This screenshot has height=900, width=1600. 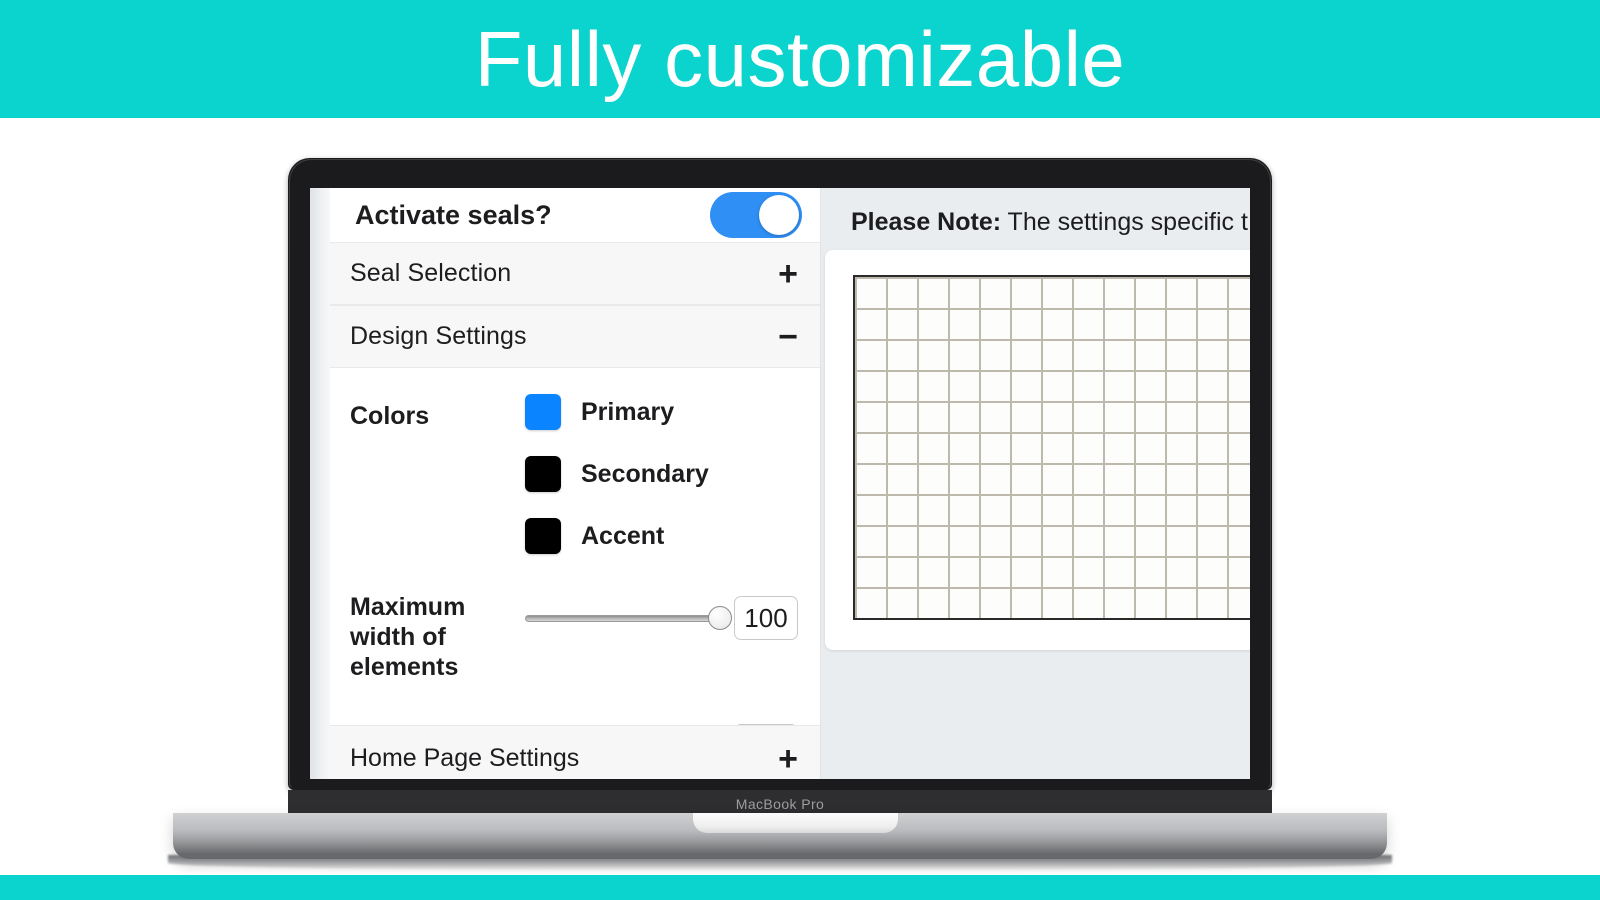 I want to click on activate-seals-label: Activate seals?, so click(x=453, y=214).